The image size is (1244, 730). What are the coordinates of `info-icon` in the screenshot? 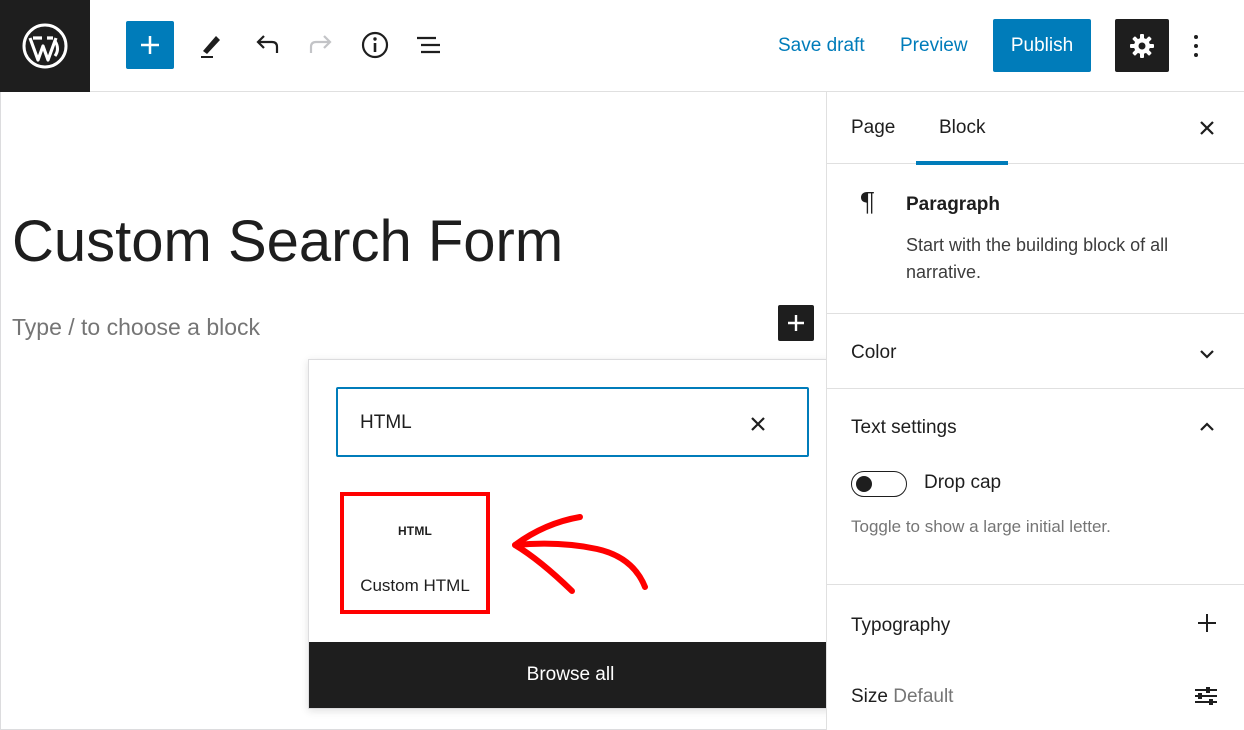 It's located at (375, 45).